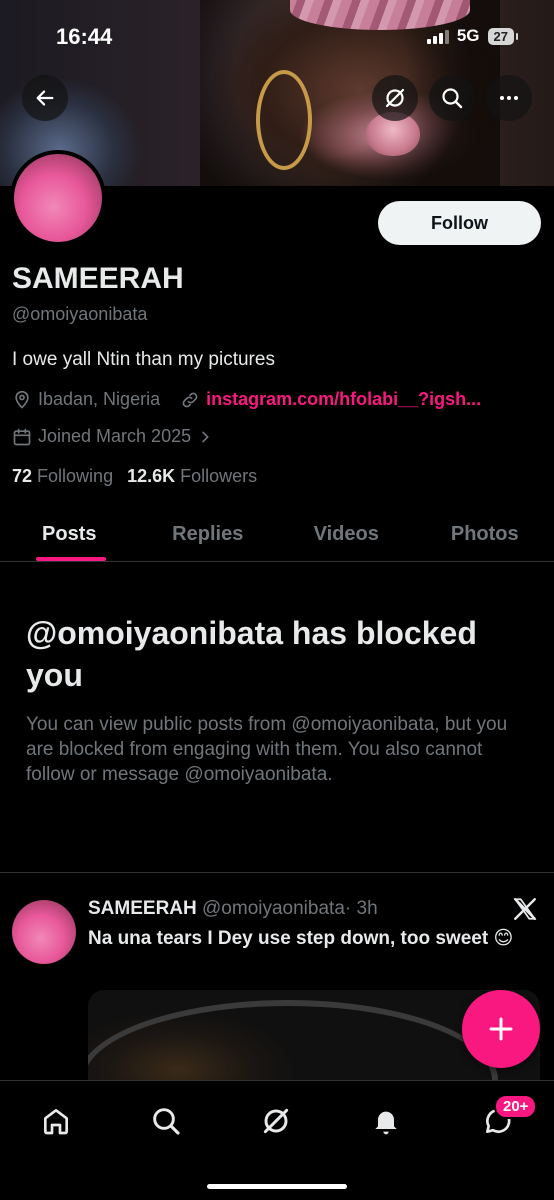 The width and height of the screenshot is (554, 1200). What do you see at coordinates (208, 534) in the screenshot?
I see `tab-replies: Replies` at bounding box center [208, 534].